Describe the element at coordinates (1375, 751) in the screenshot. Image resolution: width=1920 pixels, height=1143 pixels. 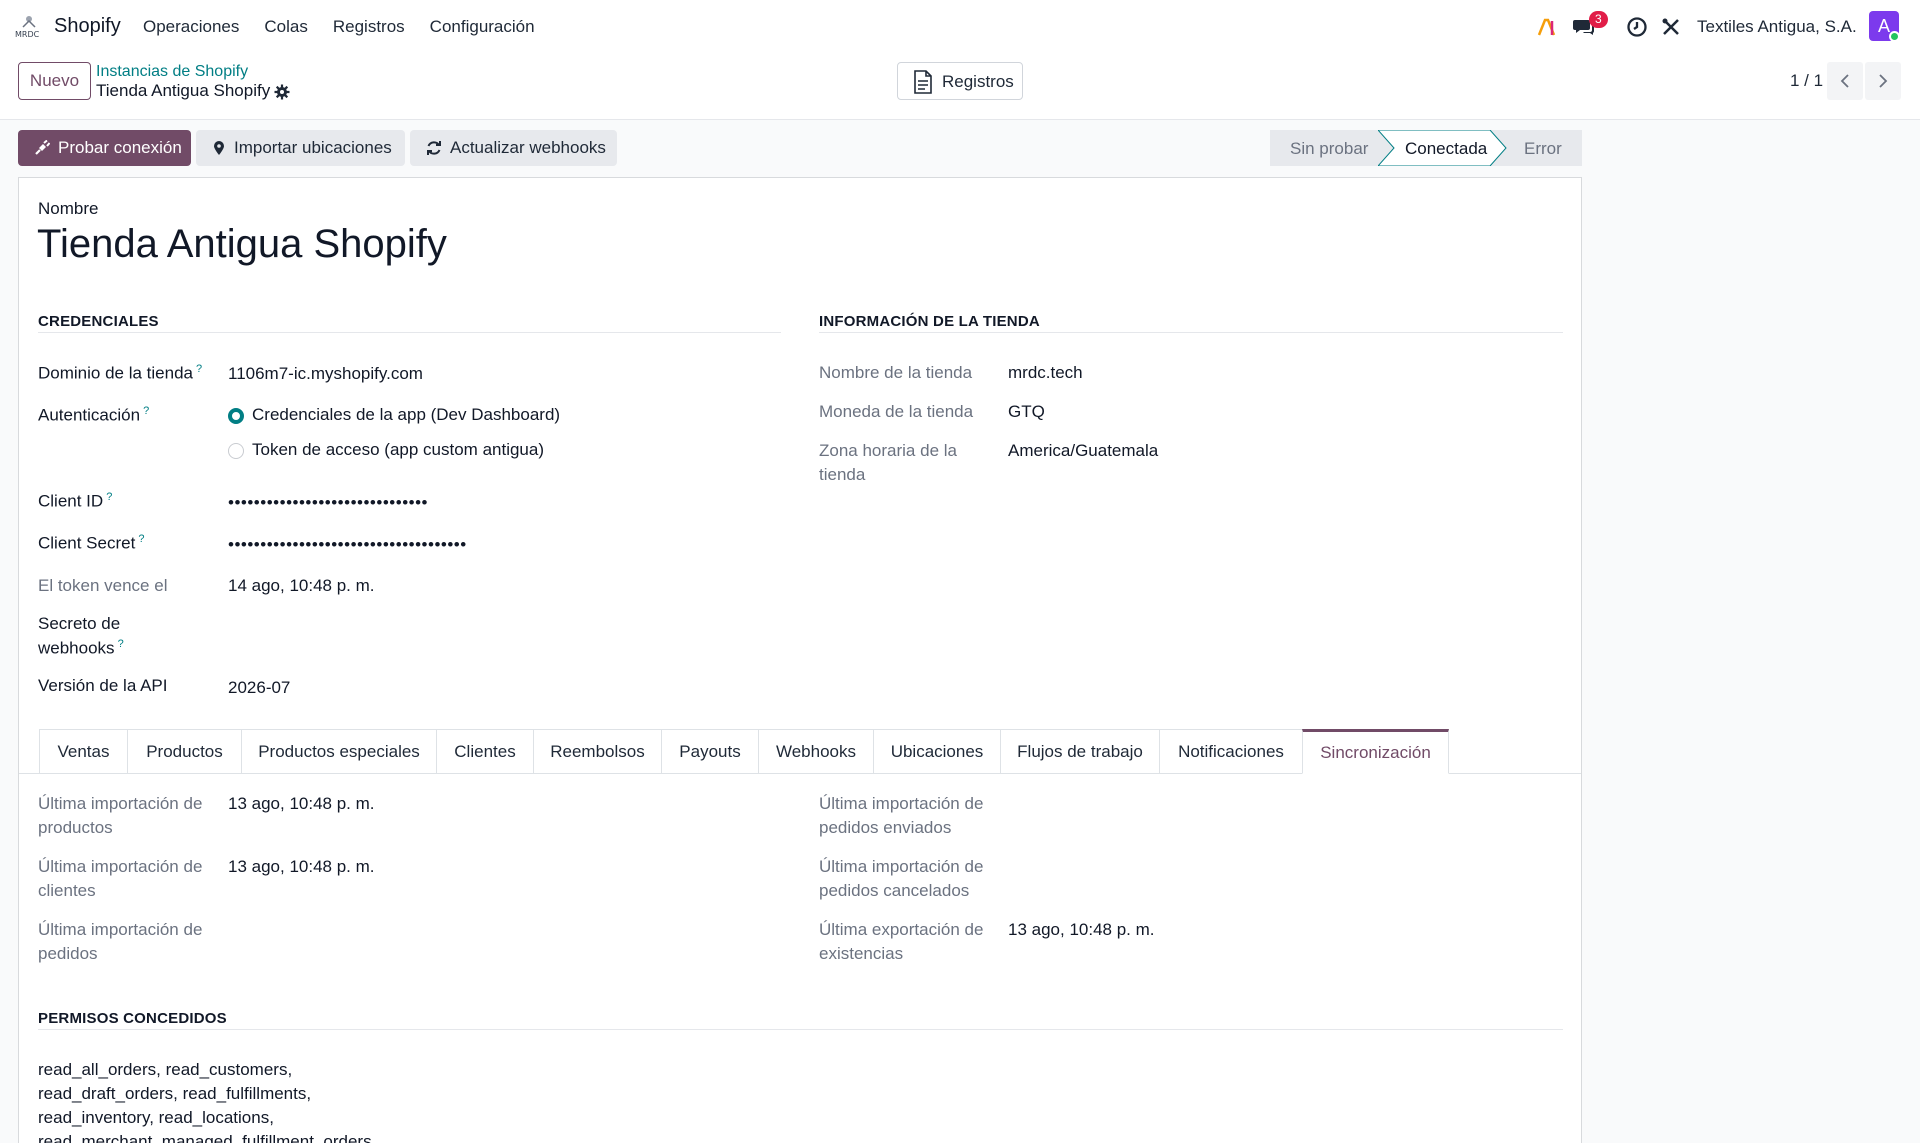
I see `tab-sincronizacion: Sincronización` at that location.